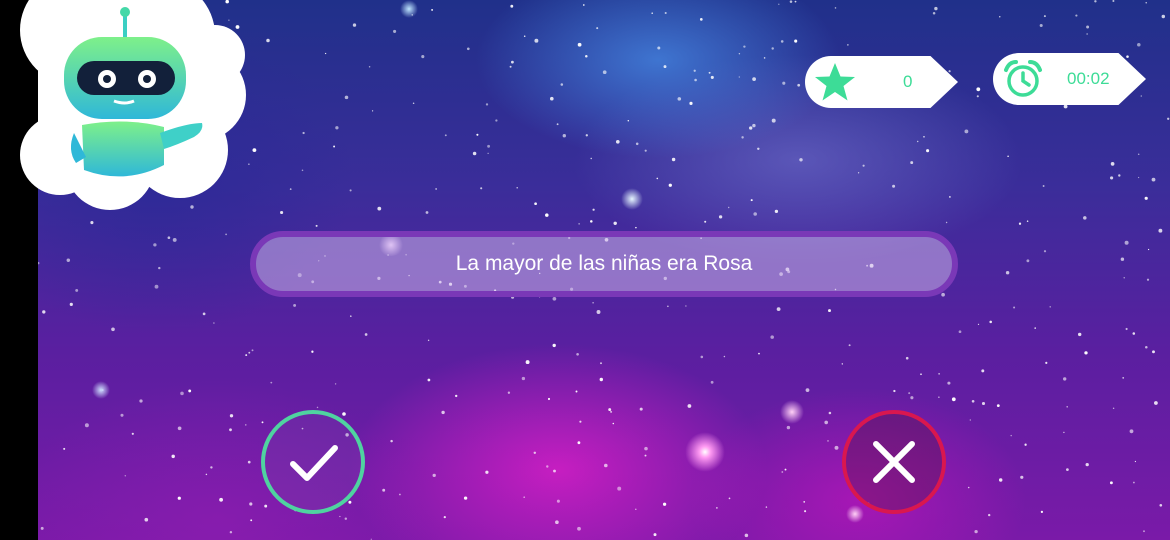 The height and width of the screenshot is (540, 1170). I want to click on timer-value: 00:02, so click(1088, 78).